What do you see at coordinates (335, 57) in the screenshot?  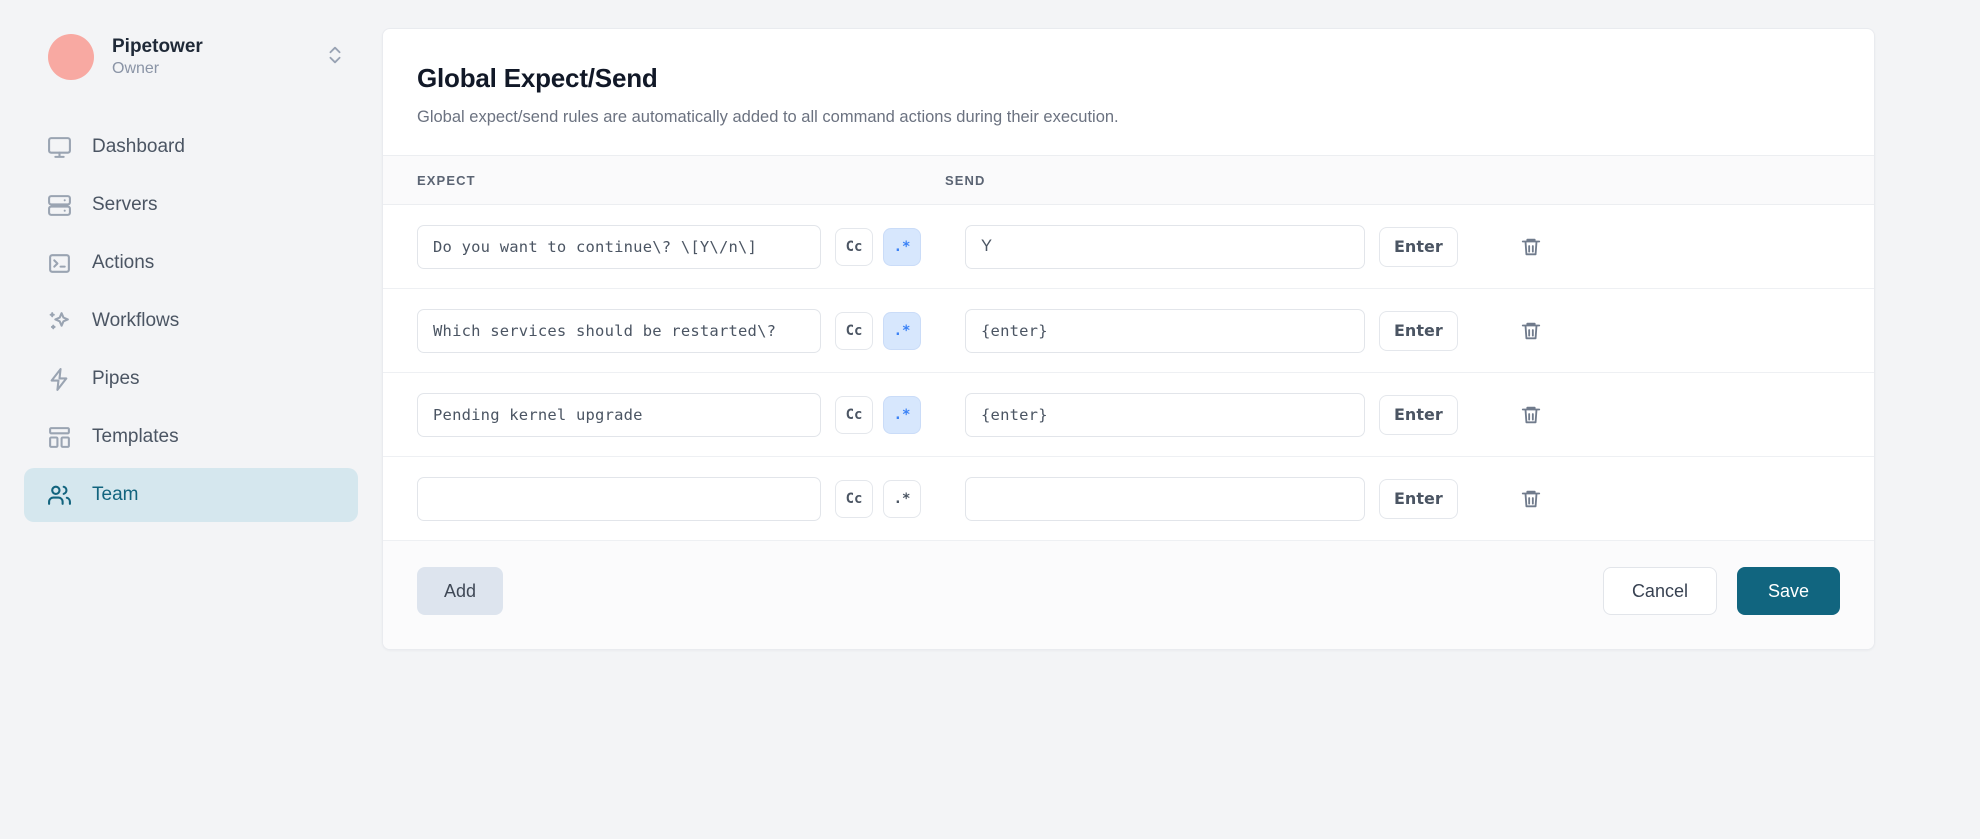 I see `chevrons-up-down-icon` at bounding box center [335, 57].